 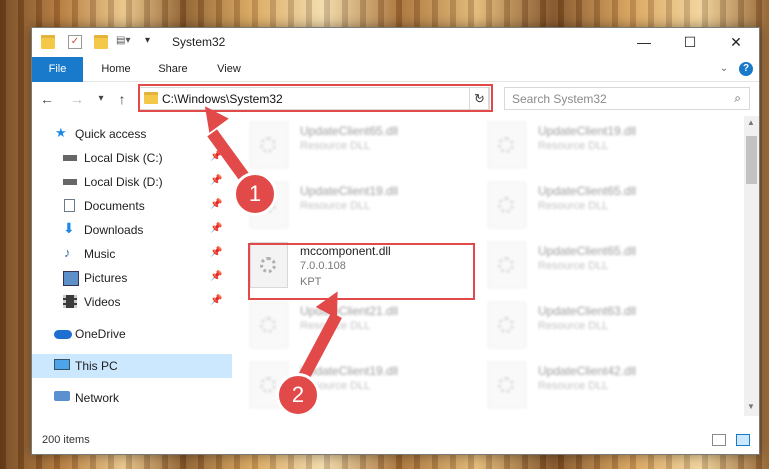 I want to click on help-icon: ?, so click(x=746, y=69).